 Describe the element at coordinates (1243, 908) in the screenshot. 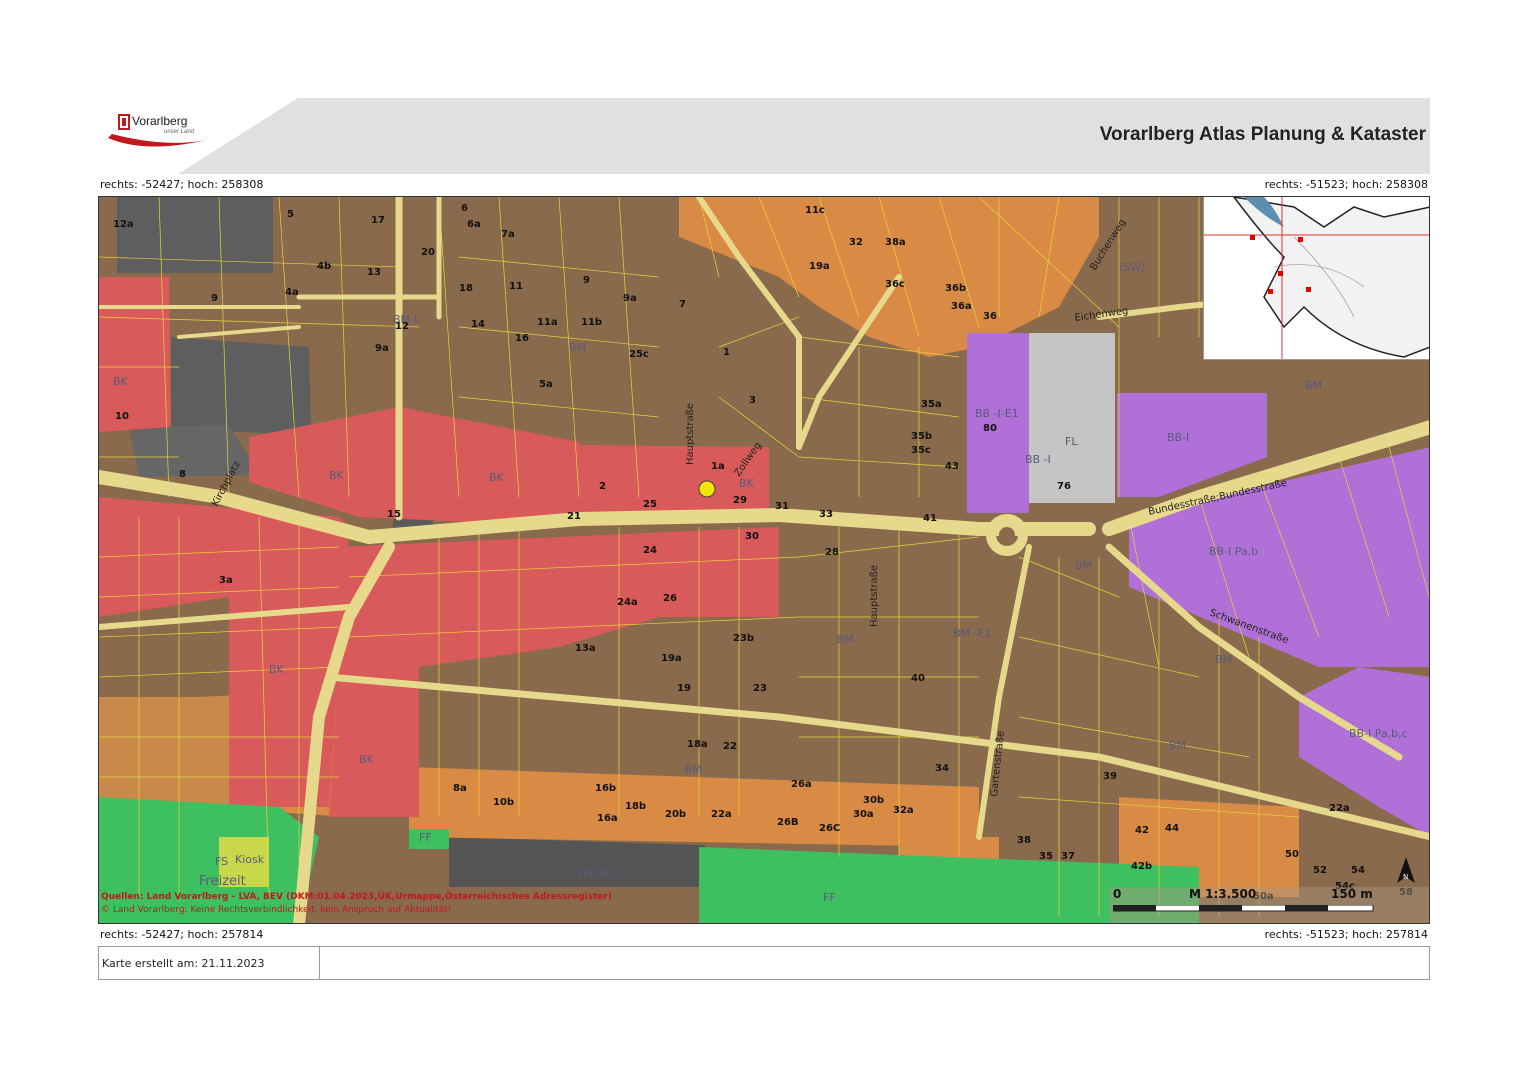

I see `scale-ruler` at that location.